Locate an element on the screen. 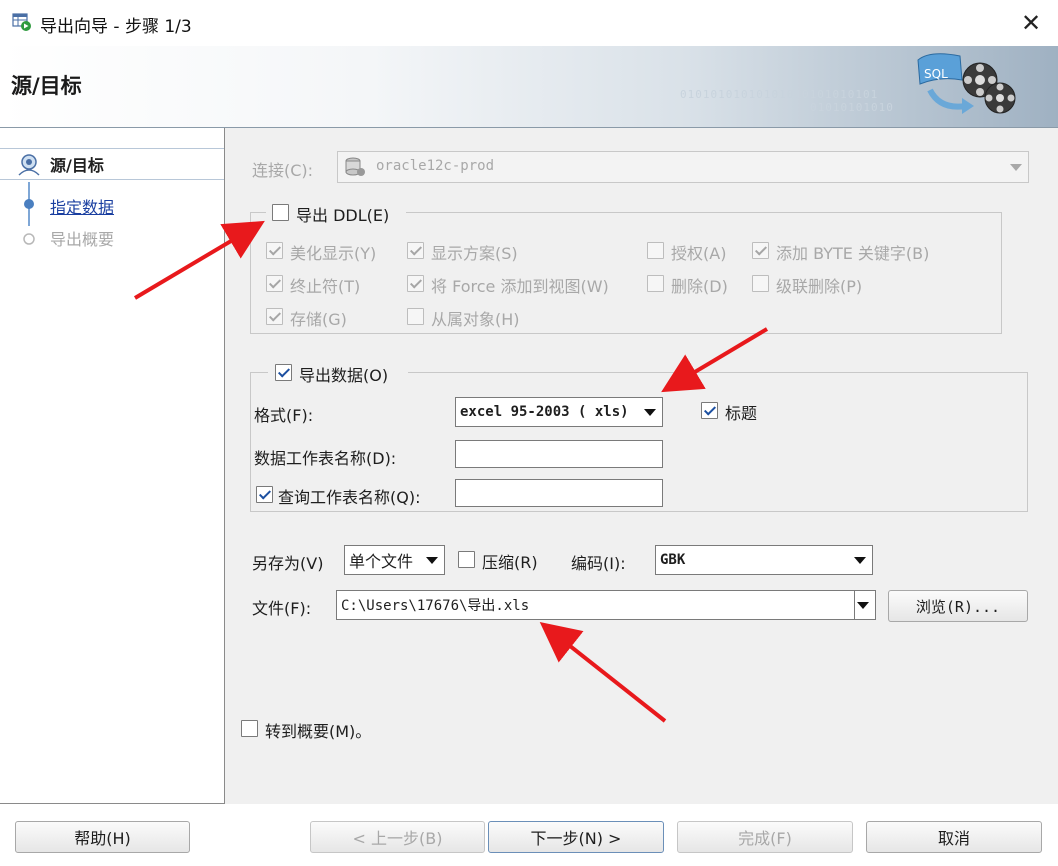 The image size is (1058, 866). add-byte-keyword-label: 添加 BYTE 关键字(B) is located at coordinates (853, 253).